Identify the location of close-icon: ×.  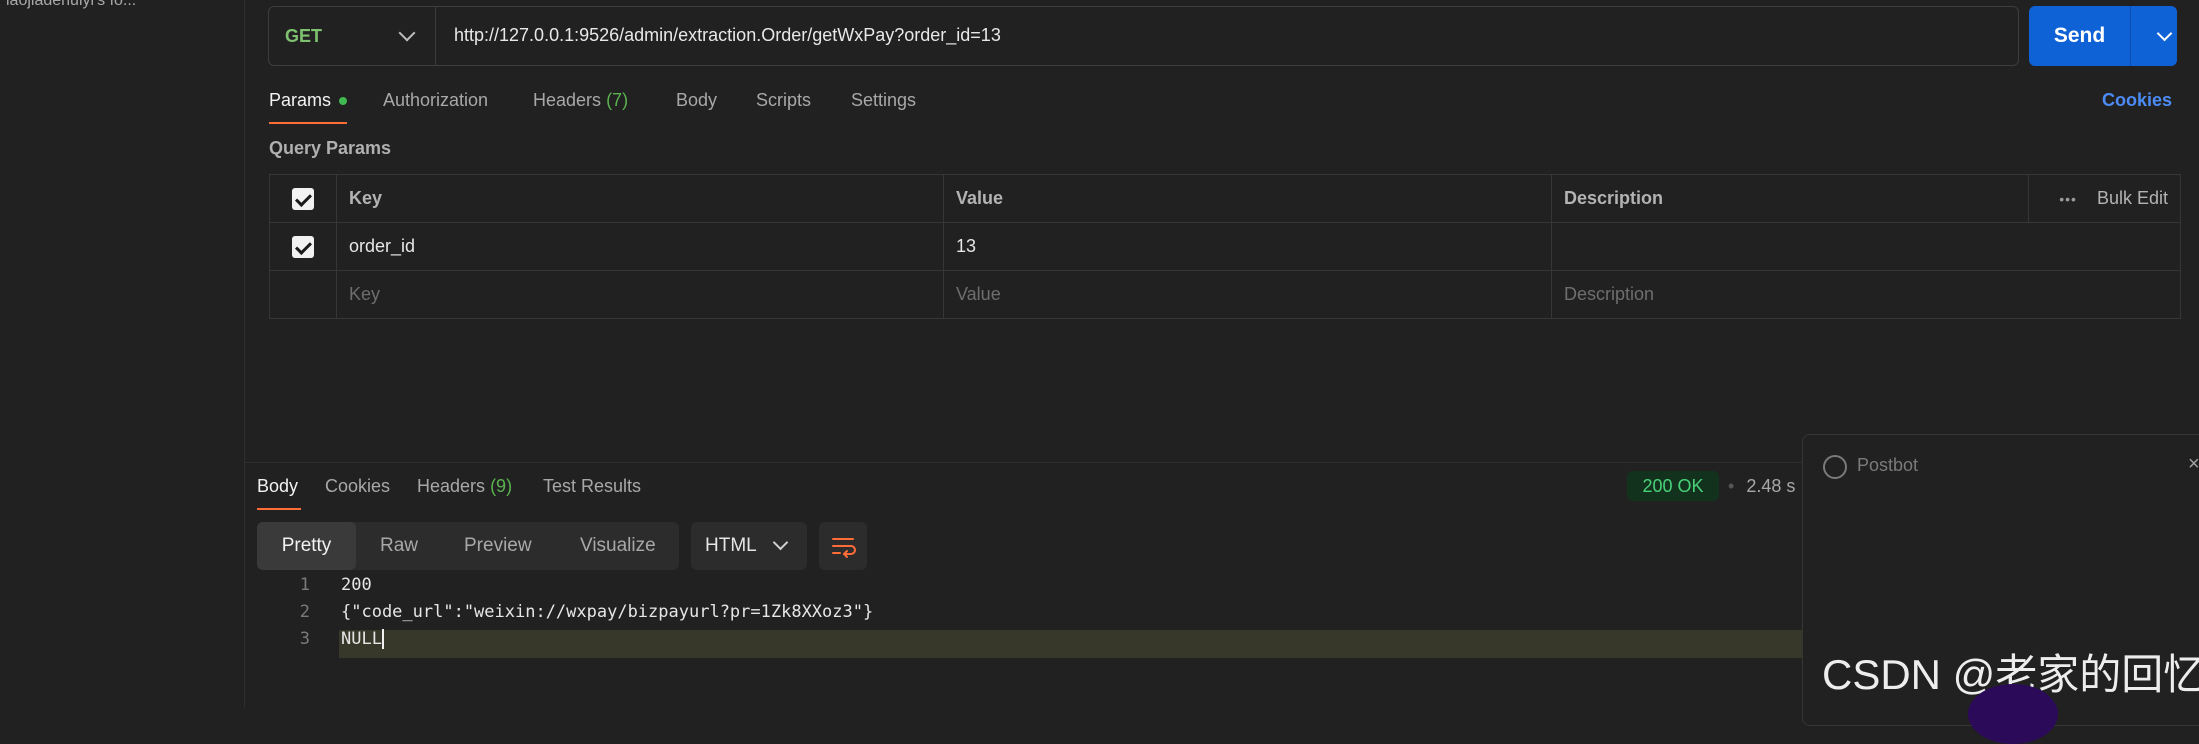
(2193, 464).